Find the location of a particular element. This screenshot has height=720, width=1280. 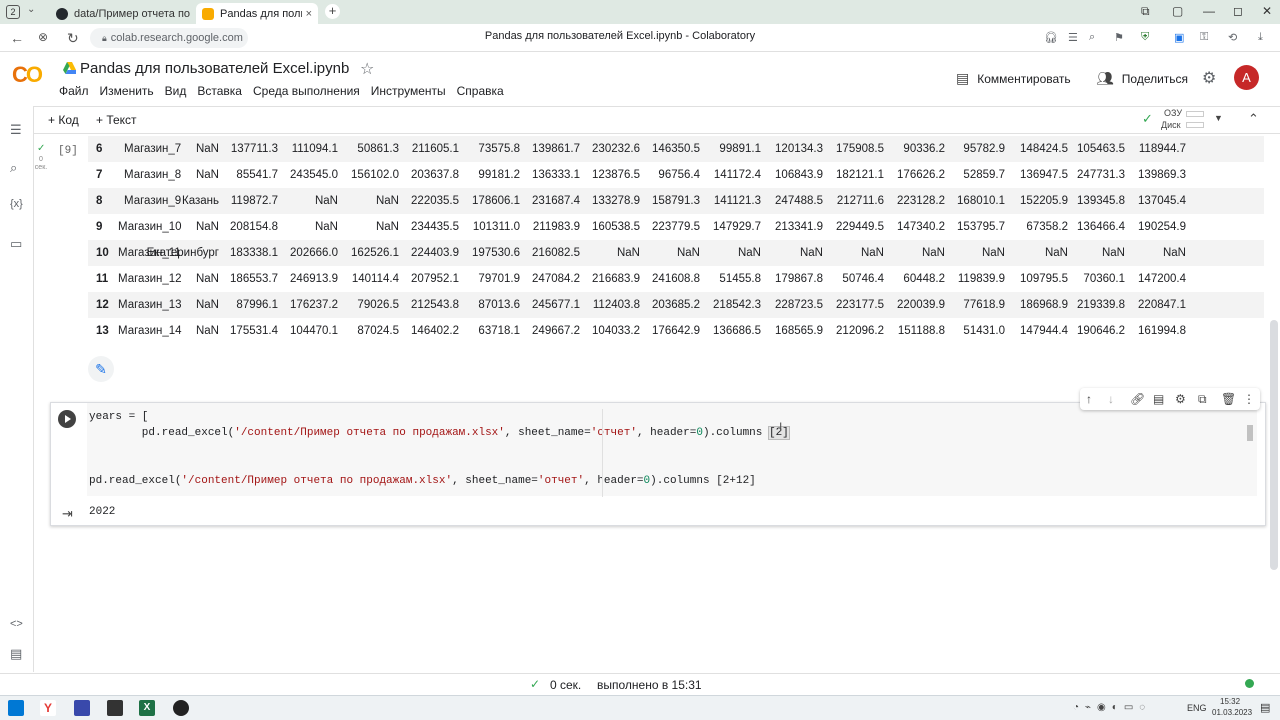

table-cell: 243545.0 is located at coordinates (314, 175).